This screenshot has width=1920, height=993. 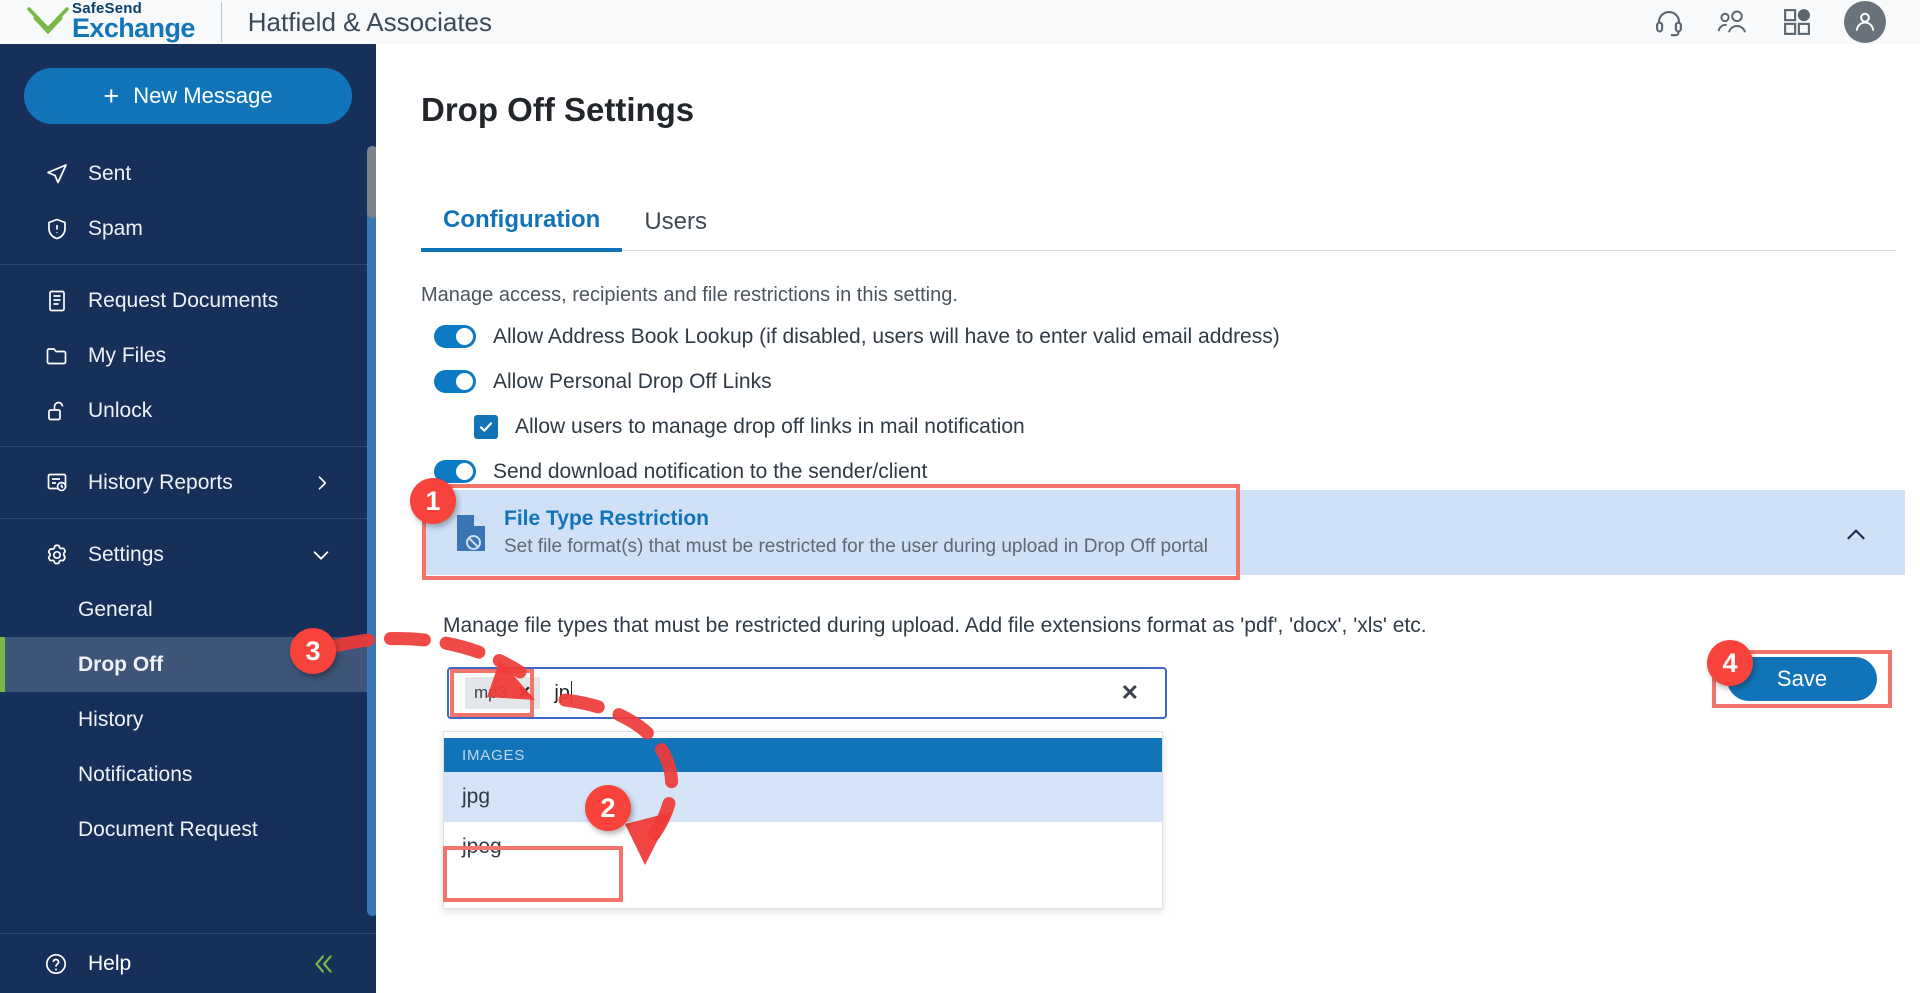 I want to click on sidebar-subitem-label: Notifications, so click(x=135, y=774).